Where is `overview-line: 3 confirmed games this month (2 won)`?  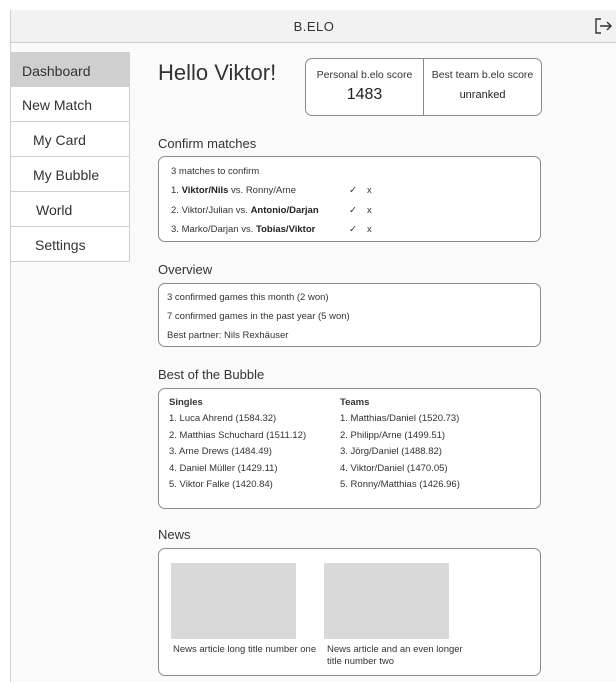
overview-line: 3 confirmed games this month (2 won) is located at coordinates (248, 297).